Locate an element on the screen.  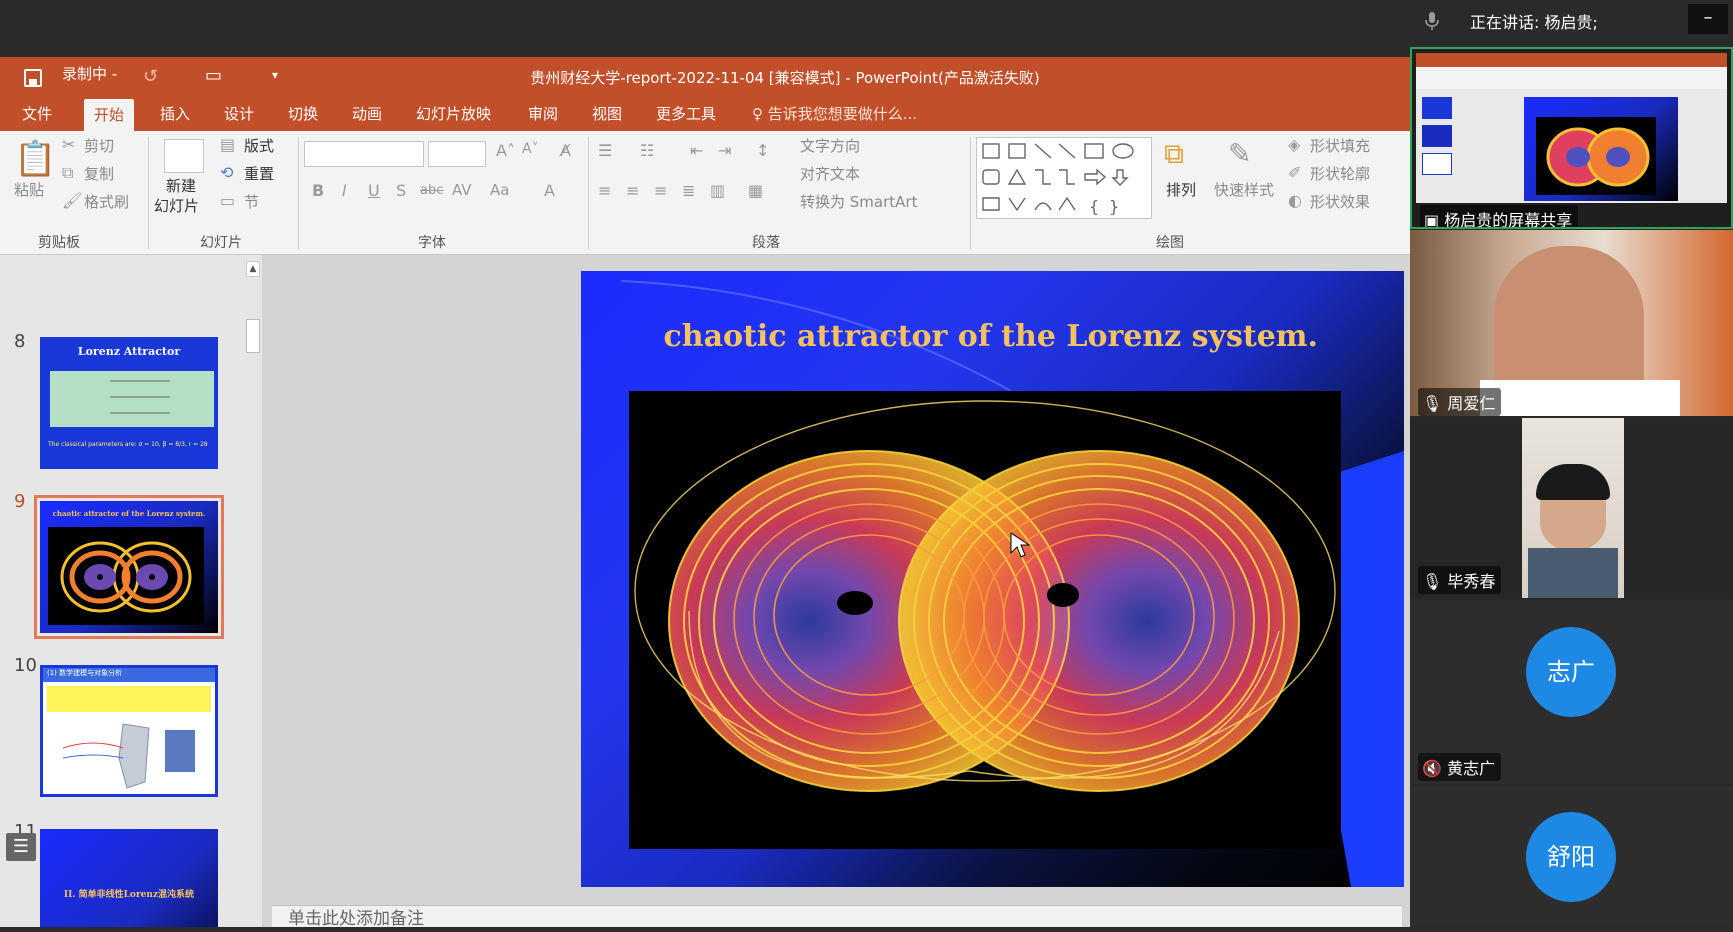
shadow-icon: S is located at coordinates (401, 190).